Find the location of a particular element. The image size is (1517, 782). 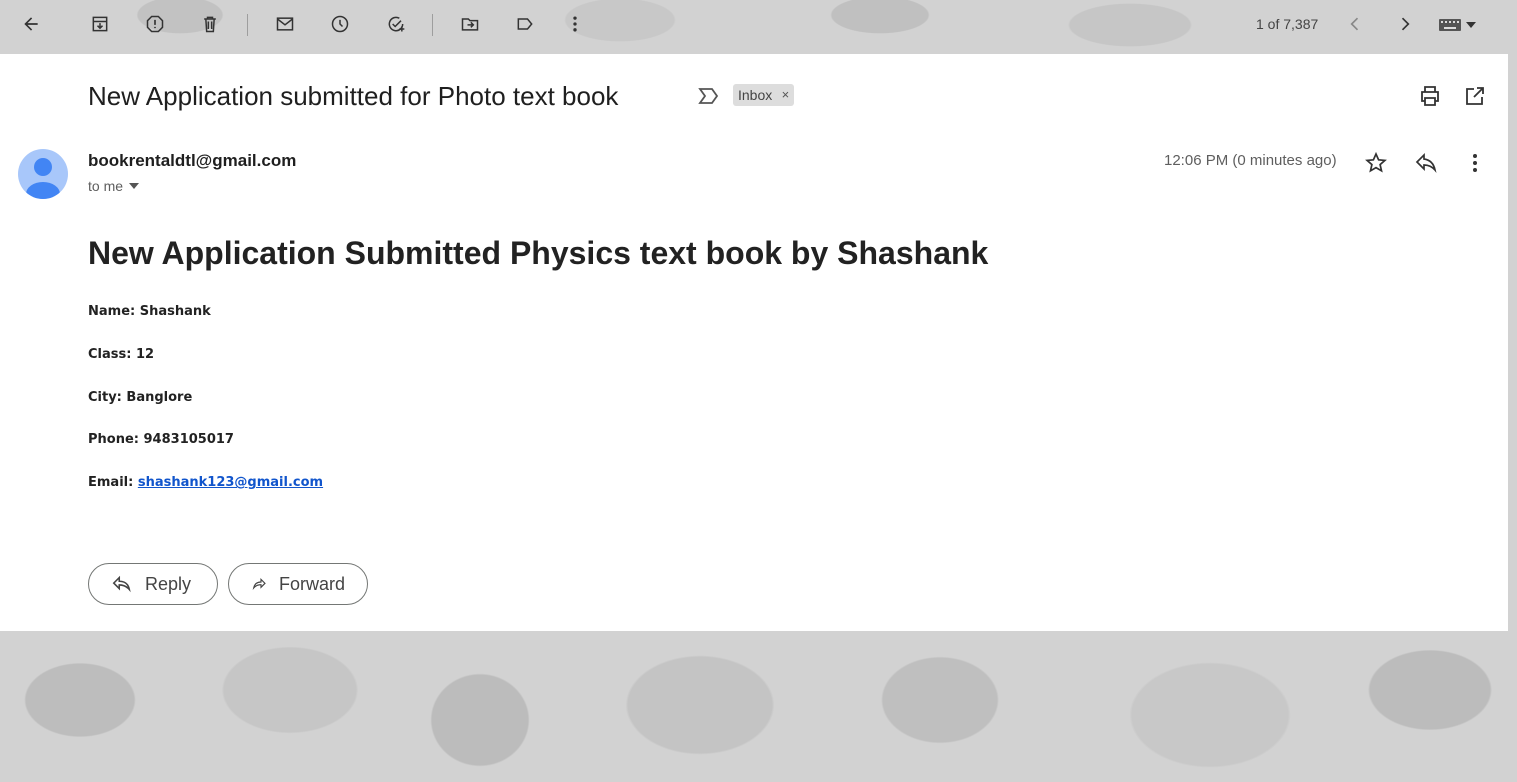

field-email: Email: shashank123@gmail.com is located at coordinates (206, 482).